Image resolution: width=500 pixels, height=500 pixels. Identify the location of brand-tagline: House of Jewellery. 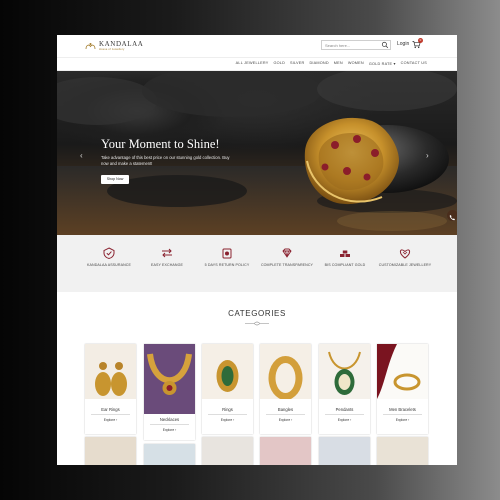
(112, 49).